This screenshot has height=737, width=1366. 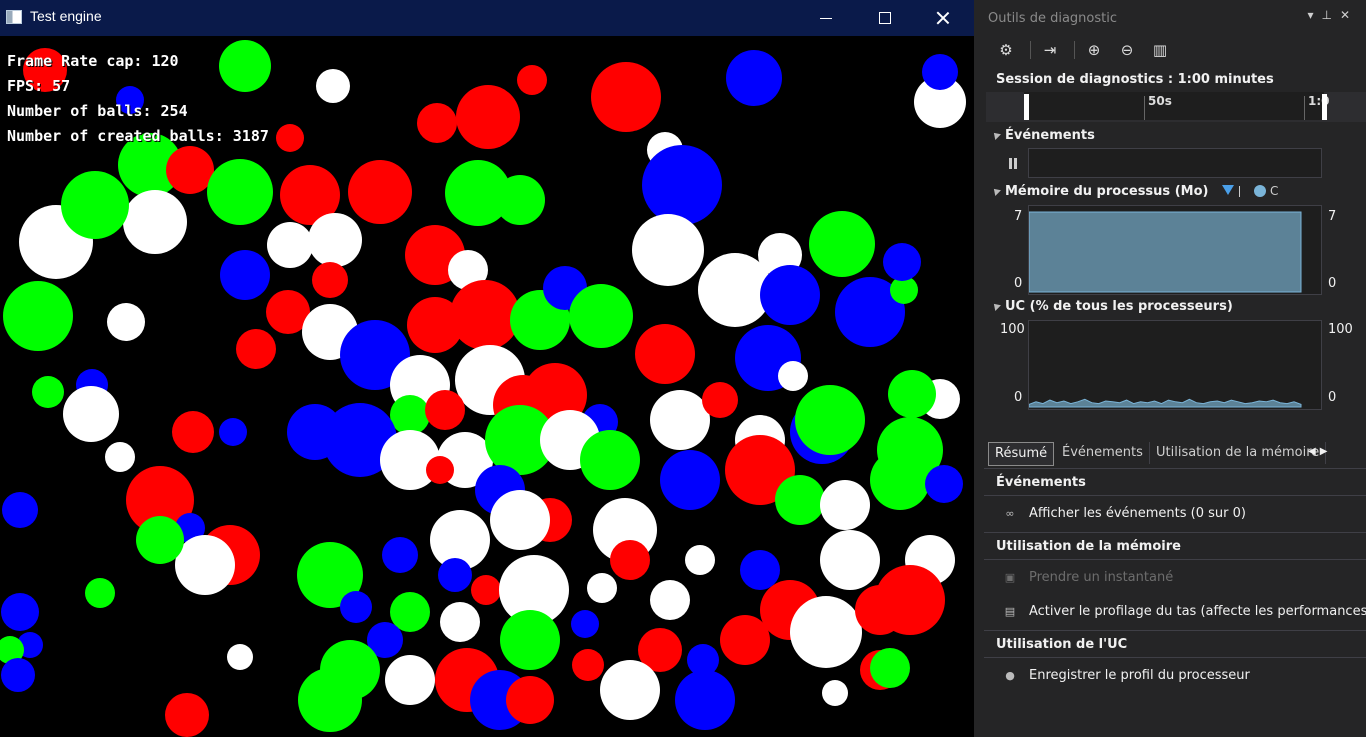 I want to click on pin-icon: ⊥, so click(x=1330, y=15).